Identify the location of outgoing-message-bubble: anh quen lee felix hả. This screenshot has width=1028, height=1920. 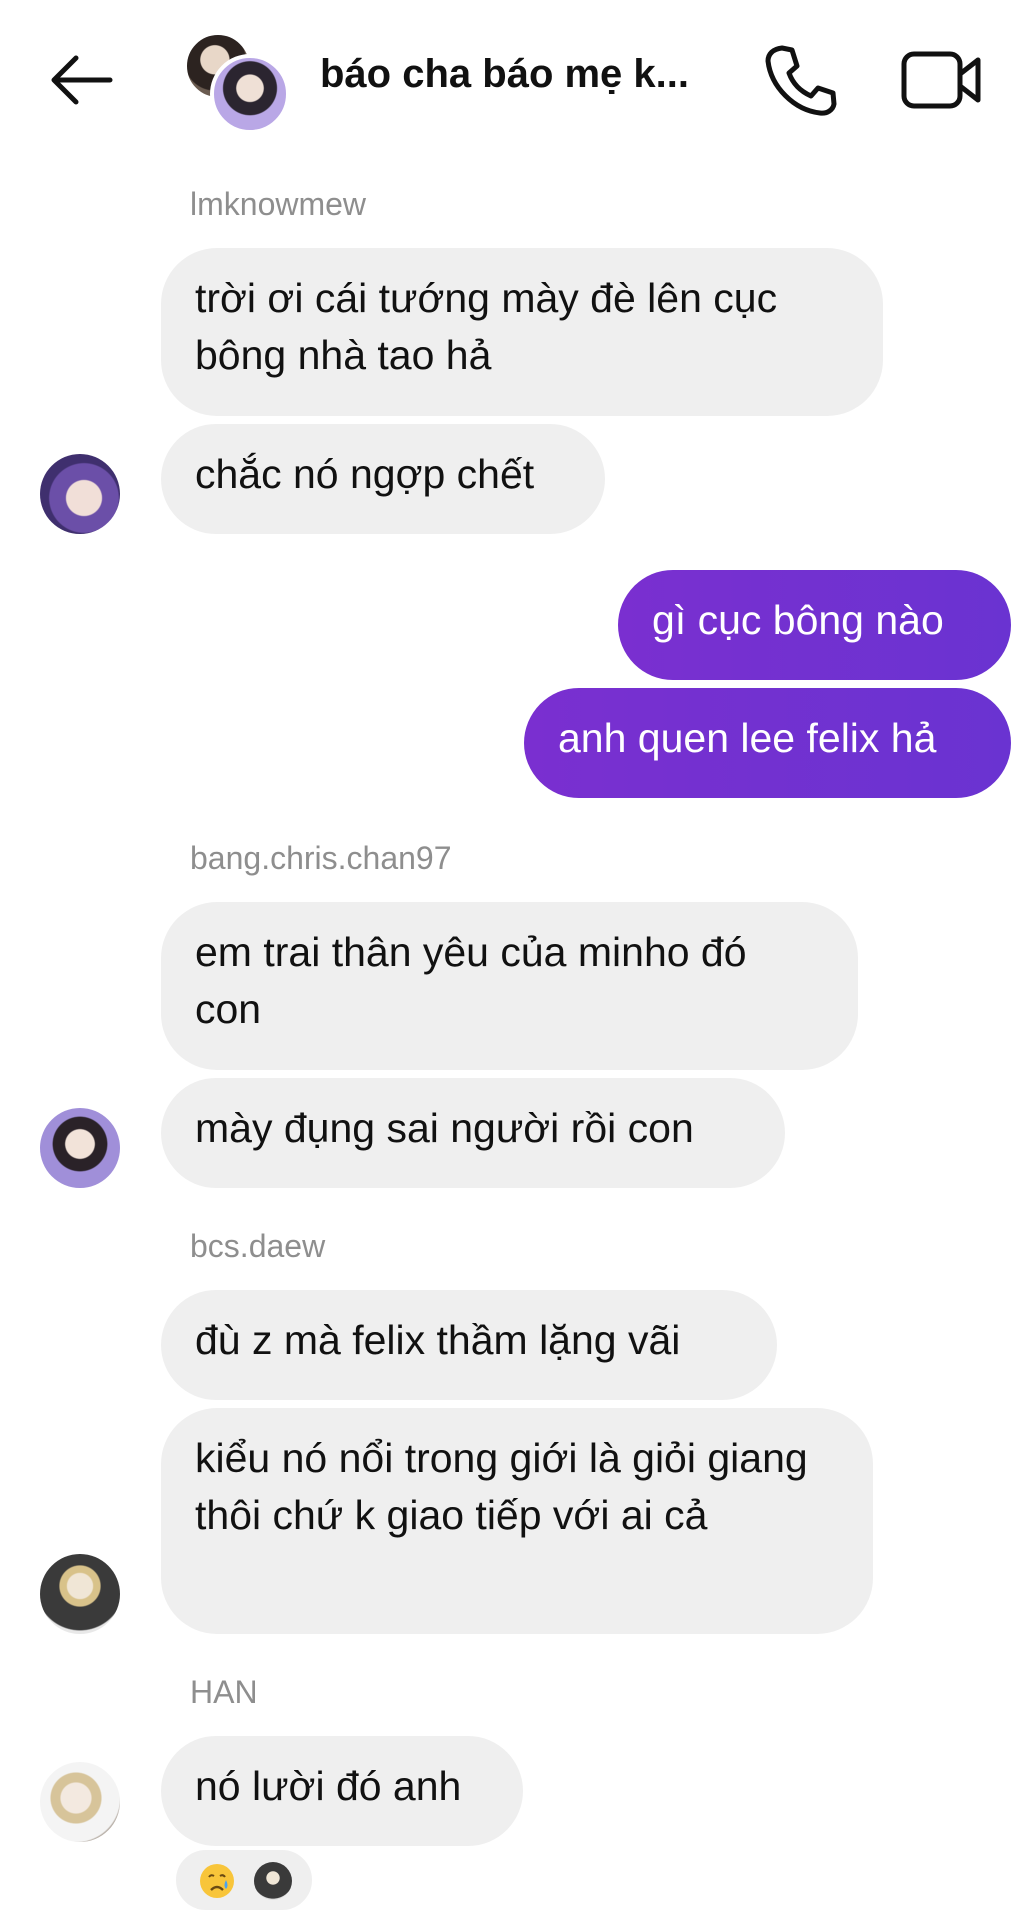
(767, 743).